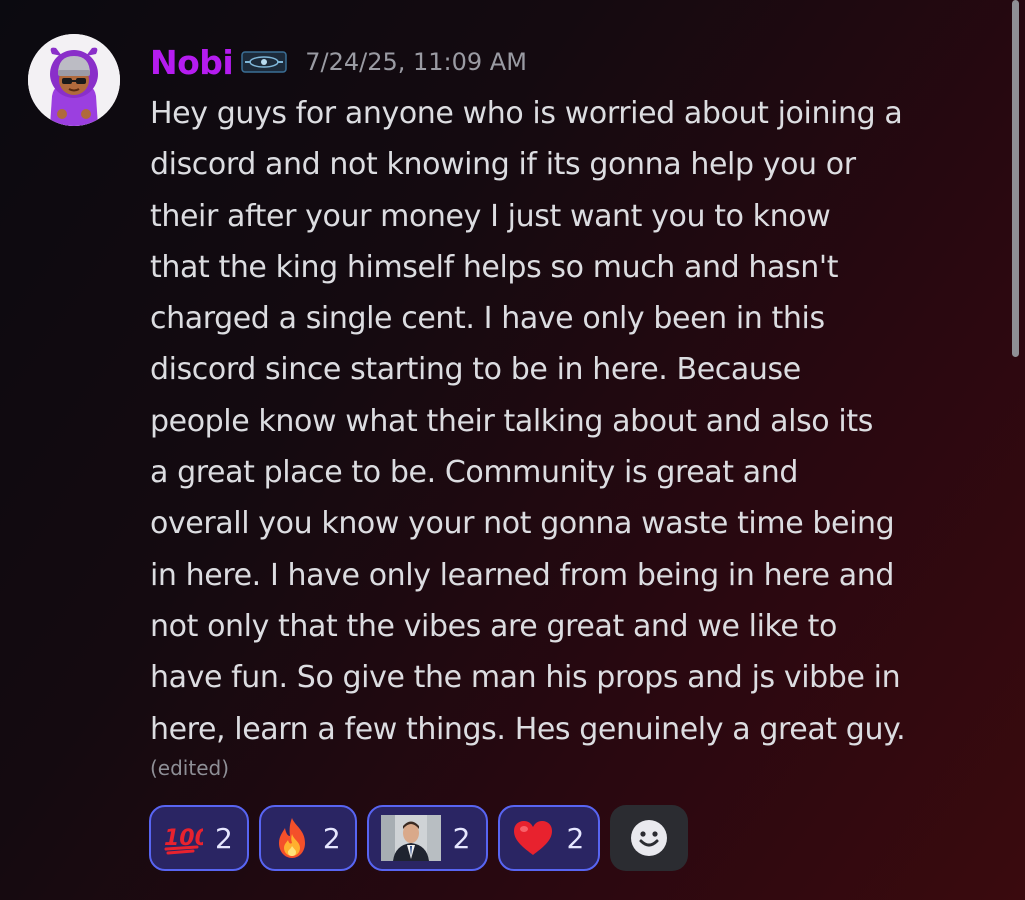 The image size is (1025, 900). I want to click on add-reaction-button, so click(649, 838).